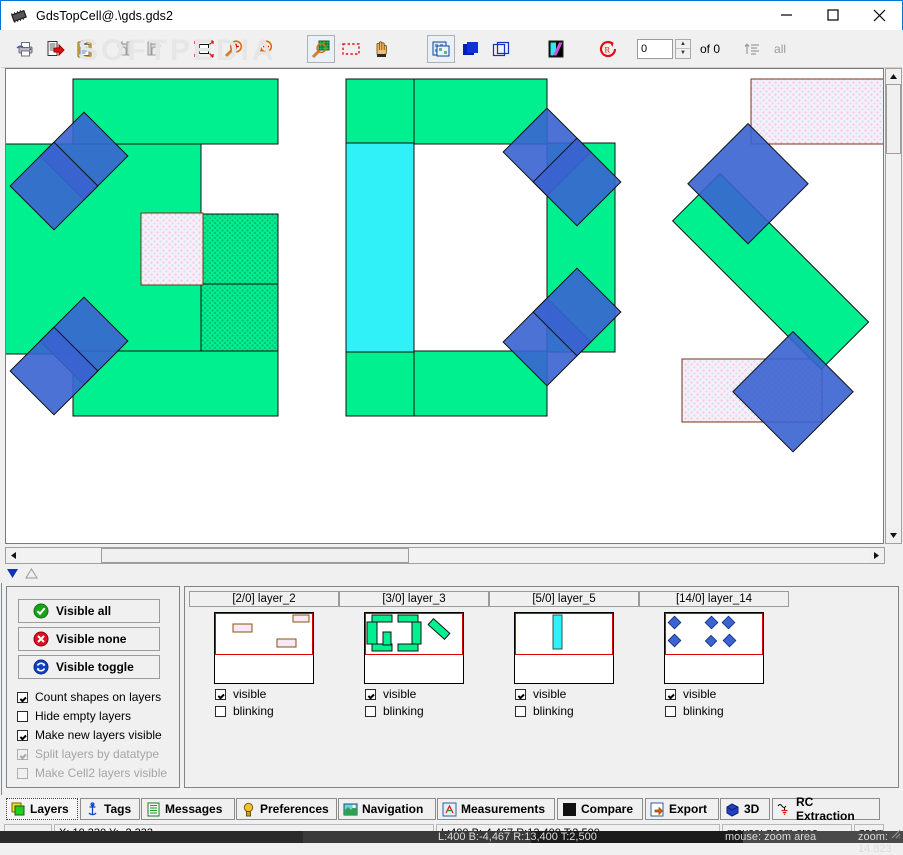  Describe the element at coordinates (471, 49) in the screenshot. I see `fill-icon` at that location.